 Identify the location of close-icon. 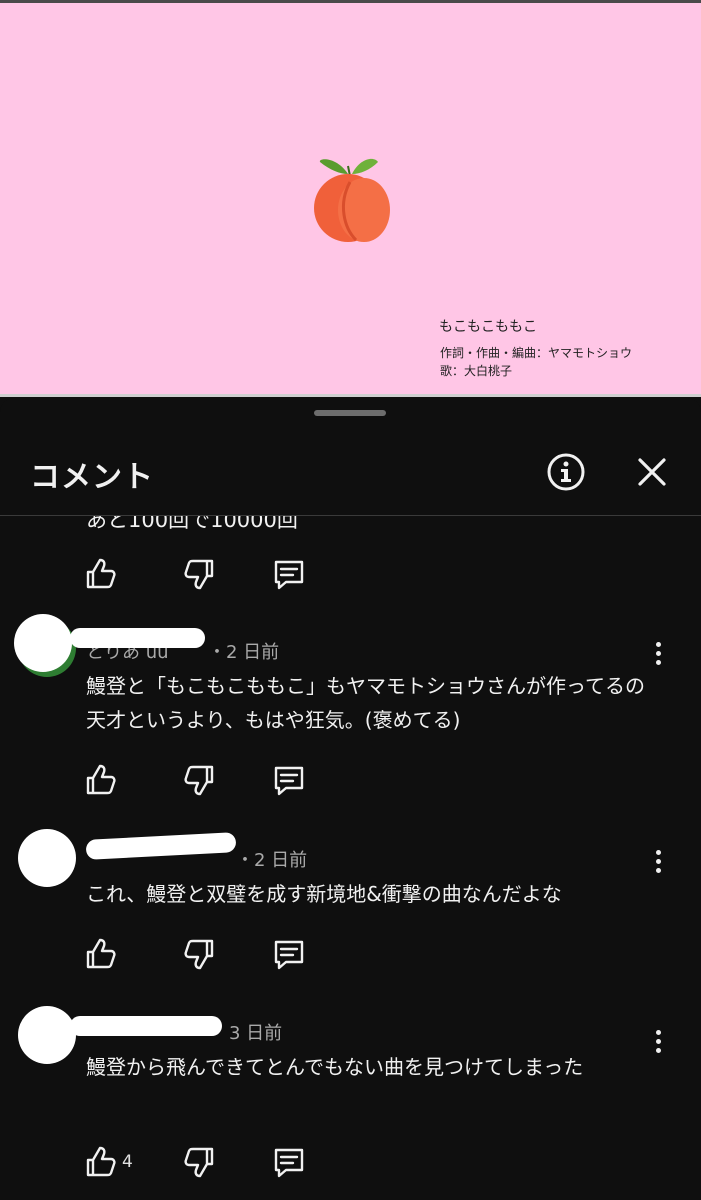
(652, 472).